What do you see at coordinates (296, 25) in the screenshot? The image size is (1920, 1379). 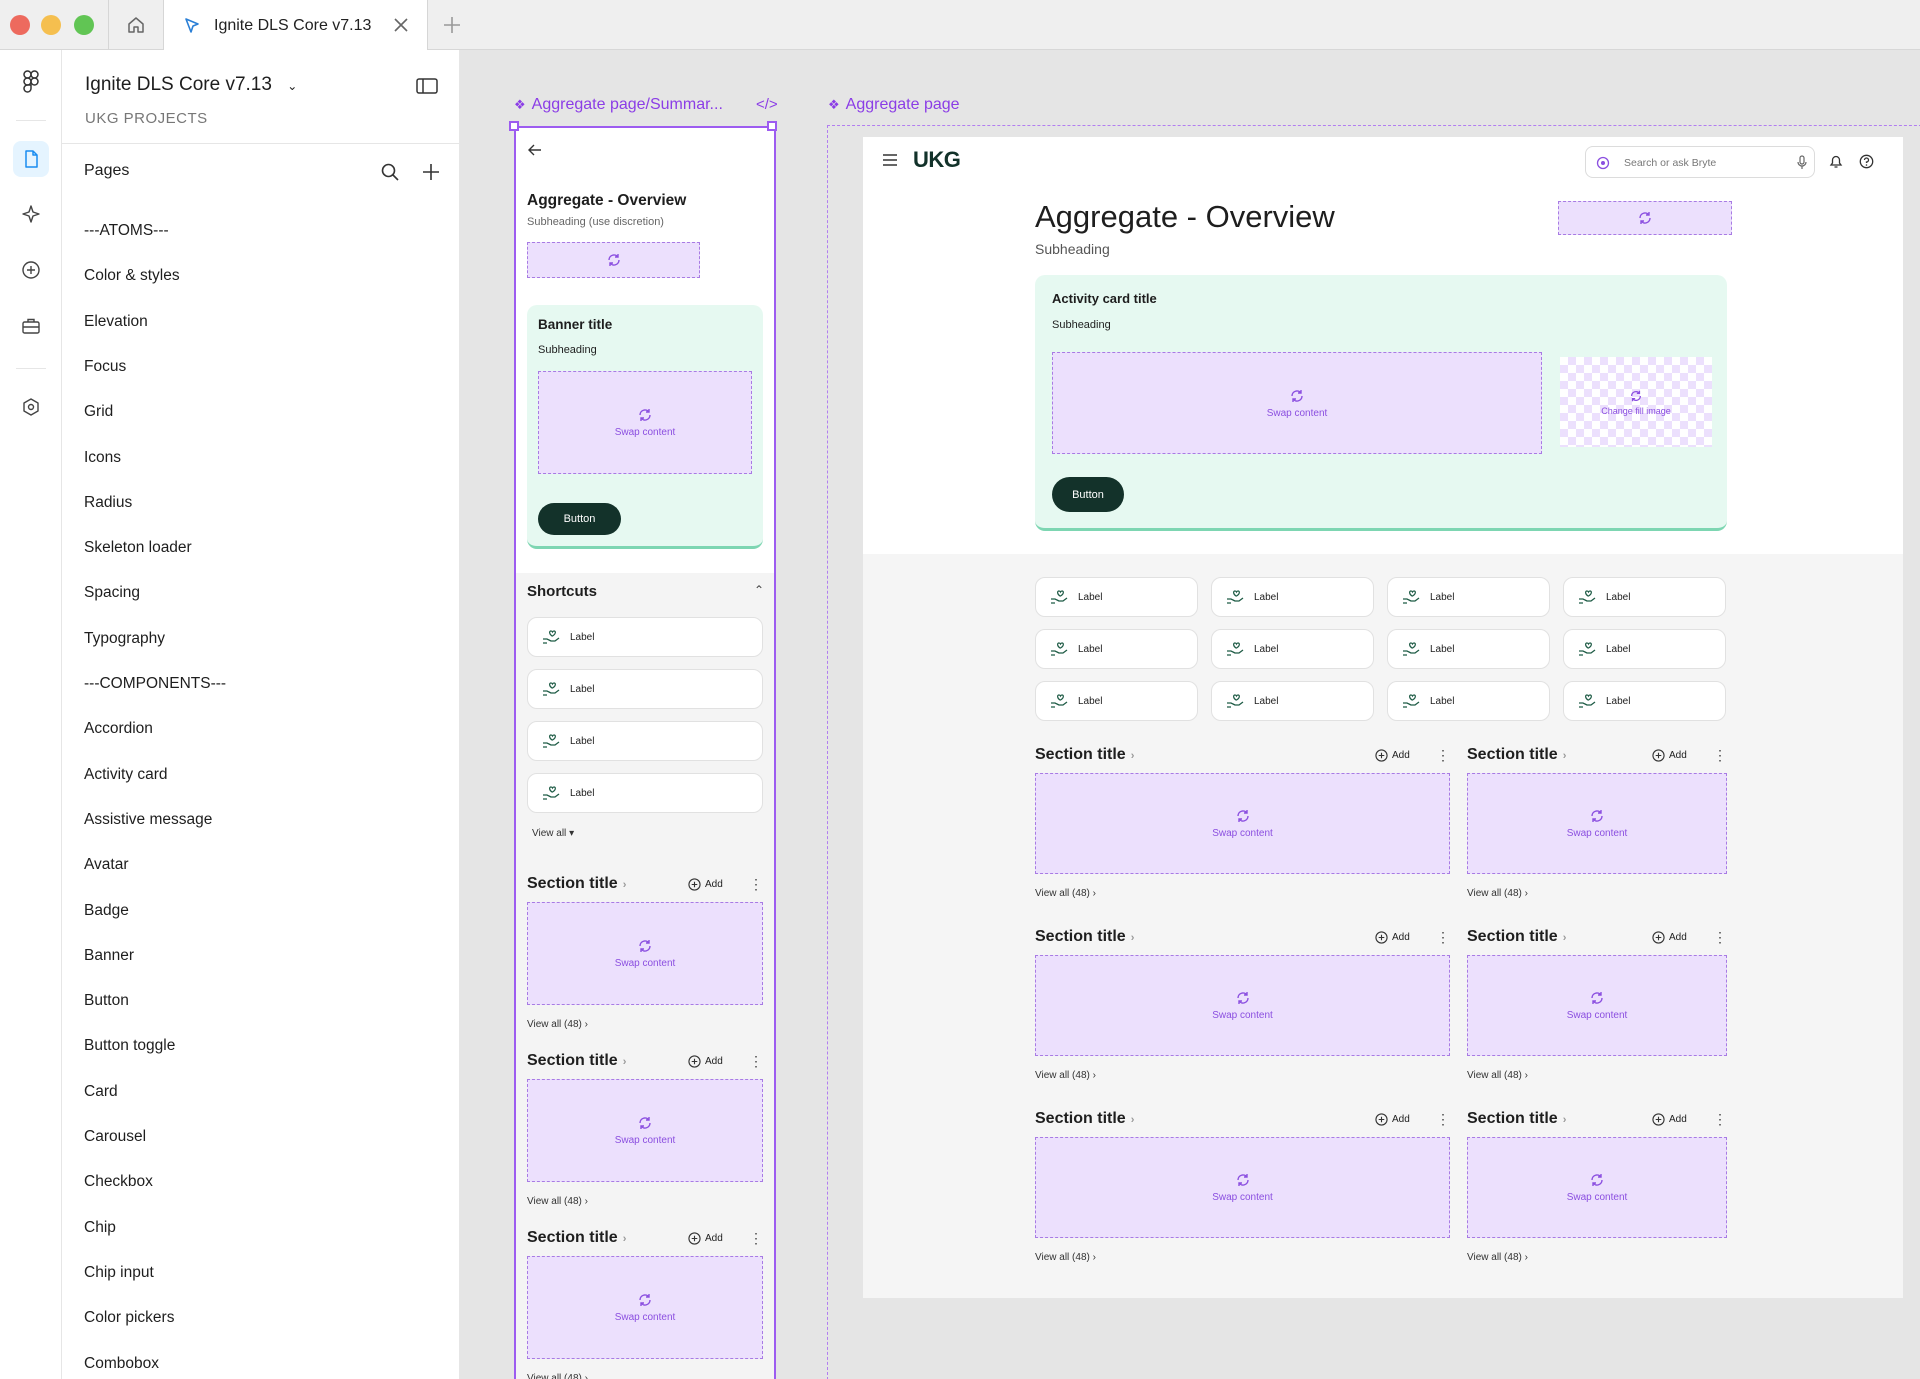 I see `tab-ignite-dls: Ignite DLS Core v7.13` at bounding box center [296, 25].